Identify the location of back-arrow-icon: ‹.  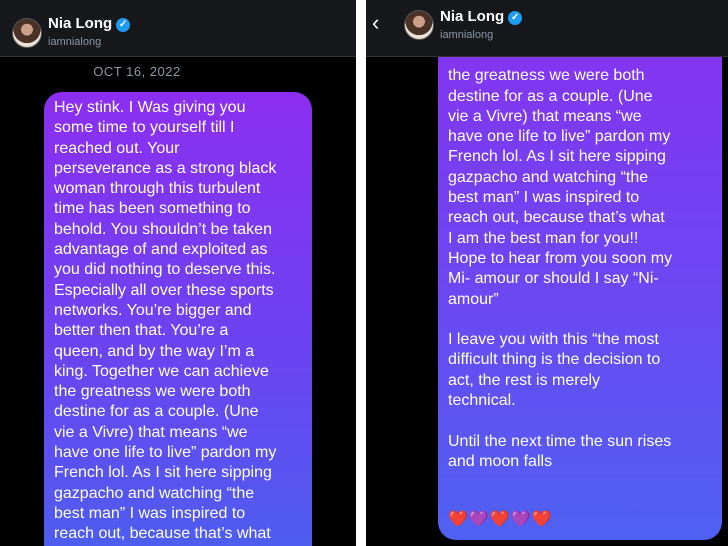
(375, 23).